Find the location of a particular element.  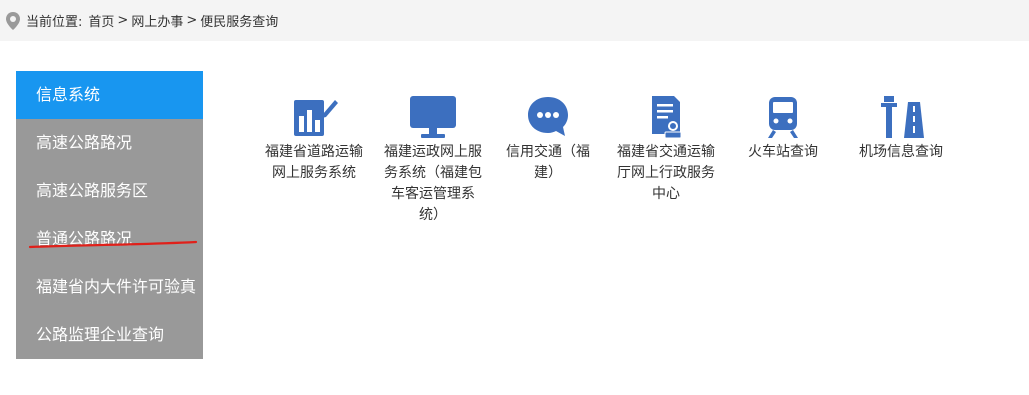

breadcrumb-bar: 当前位置: 首页 > 网上办事 > 便民服务查询 is located at coordinates (514, 20).